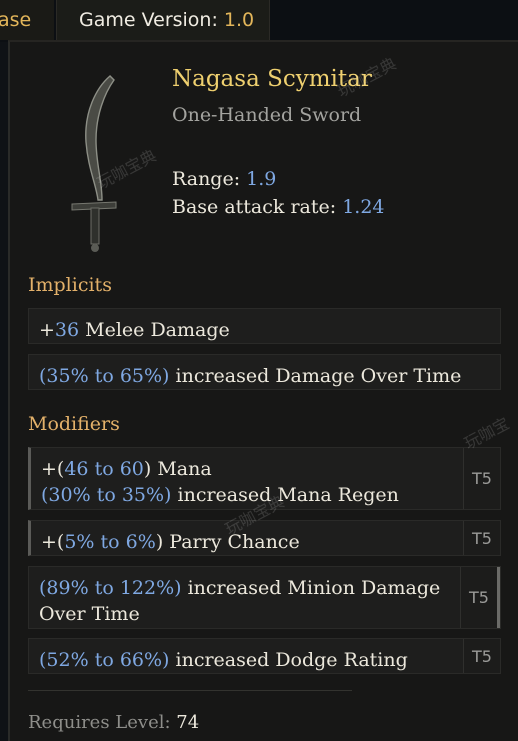  I want to click on range-label: Range:, so click(206, 179).